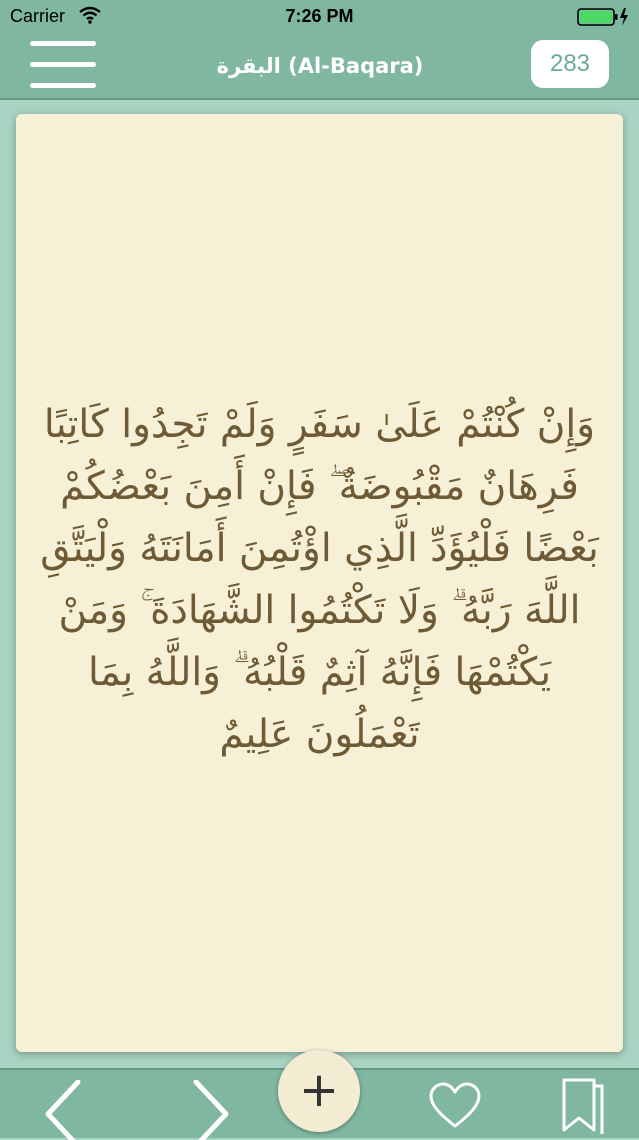 The width and height of the screenshot is (639, 1140). Describe the element at coordinates (319, 1091) in the screenshot. I see `add-button: +` at that location.